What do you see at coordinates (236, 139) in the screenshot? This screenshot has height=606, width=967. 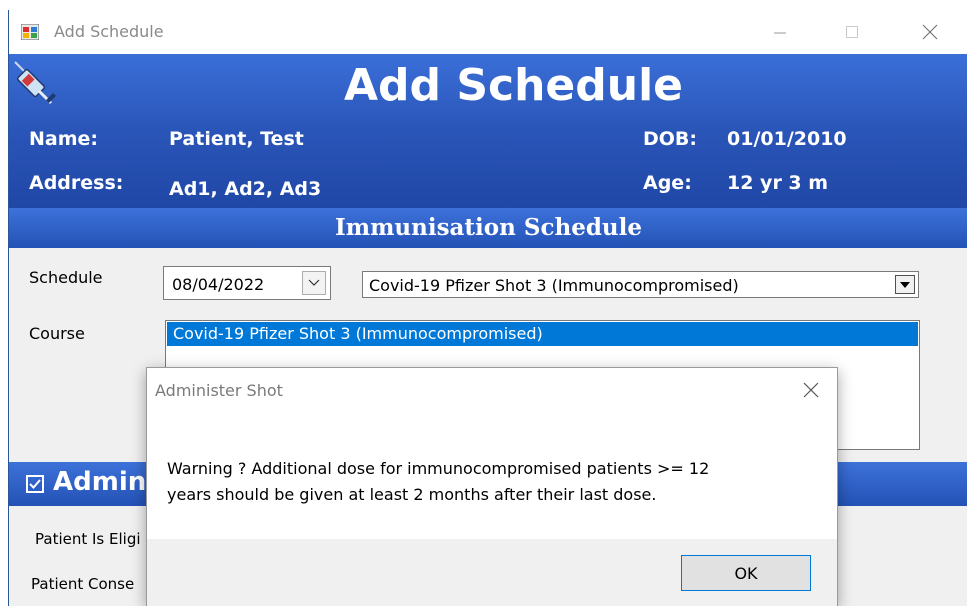 I see `name-value: Patient, Test` at bounding box center [236, 139].